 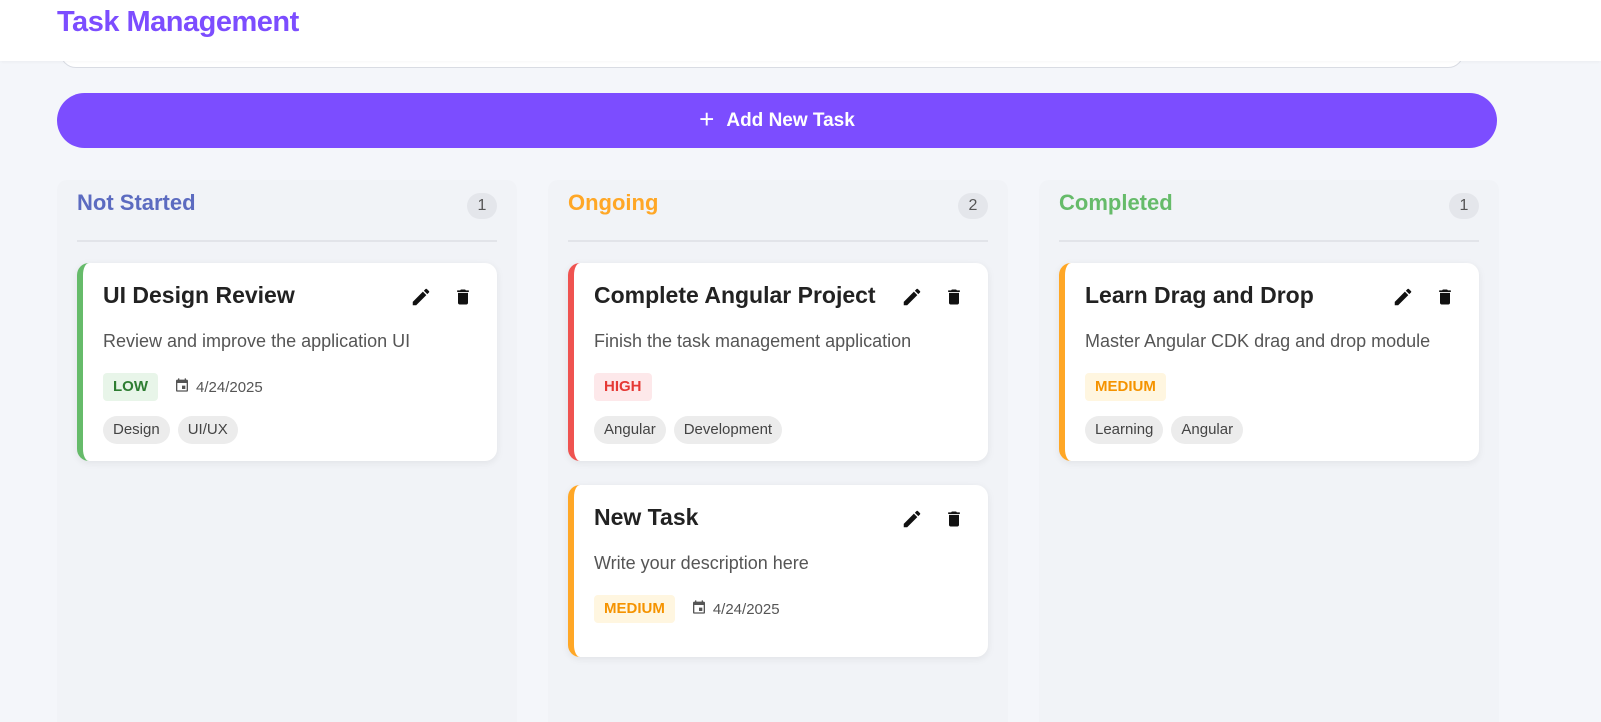 I want to click on app-title: Task Management, so click(x=178, y=22).